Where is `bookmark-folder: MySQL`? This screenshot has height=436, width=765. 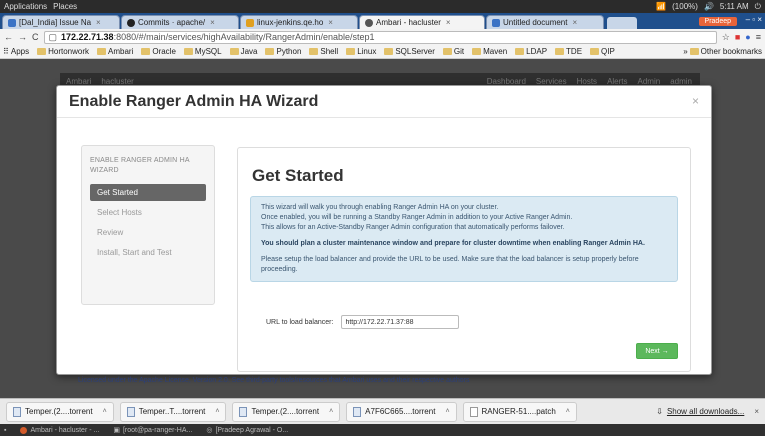
bookmark-folder: MySQL is located at coordinates (202, 51).